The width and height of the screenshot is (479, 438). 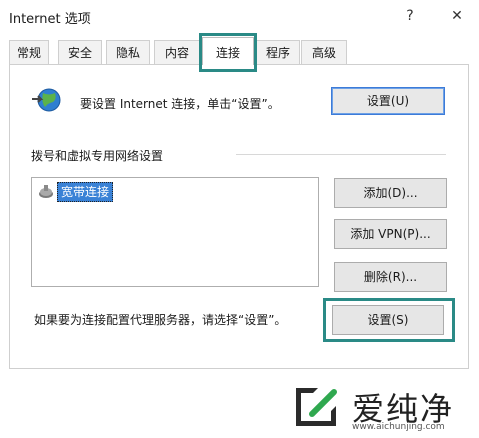 What do you see at coordinates (46, 100) in the screenshot?
I see `internet-globe-icon` at bounding box center [46, 100].